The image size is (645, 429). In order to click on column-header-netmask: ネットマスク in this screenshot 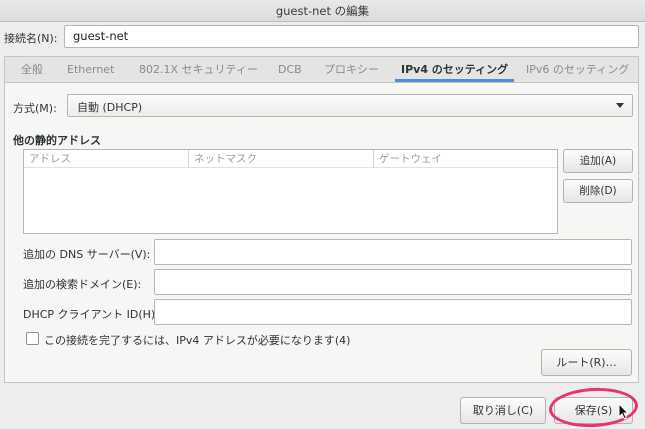, I will do `click(281, 159)`.